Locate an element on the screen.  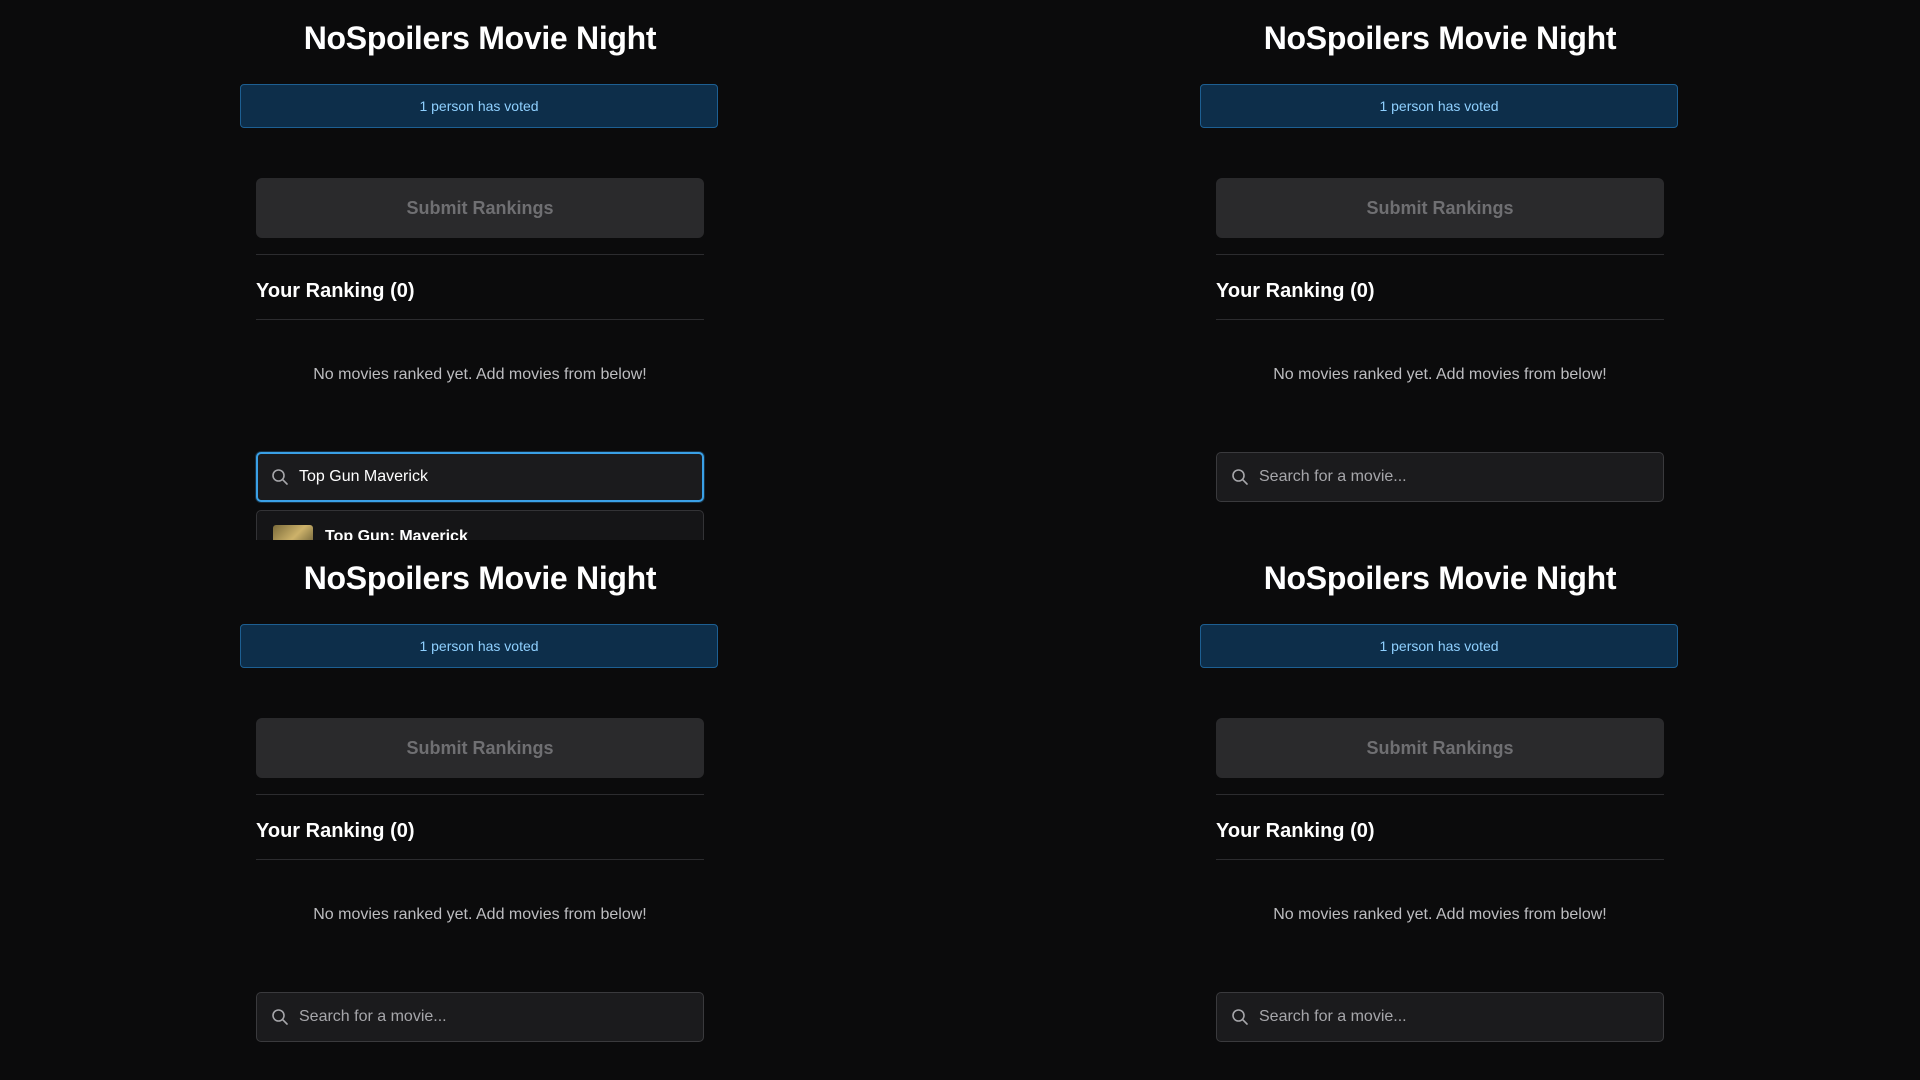
search-result-title: Top Gun: Maverick is located at coordinates (396, 534).